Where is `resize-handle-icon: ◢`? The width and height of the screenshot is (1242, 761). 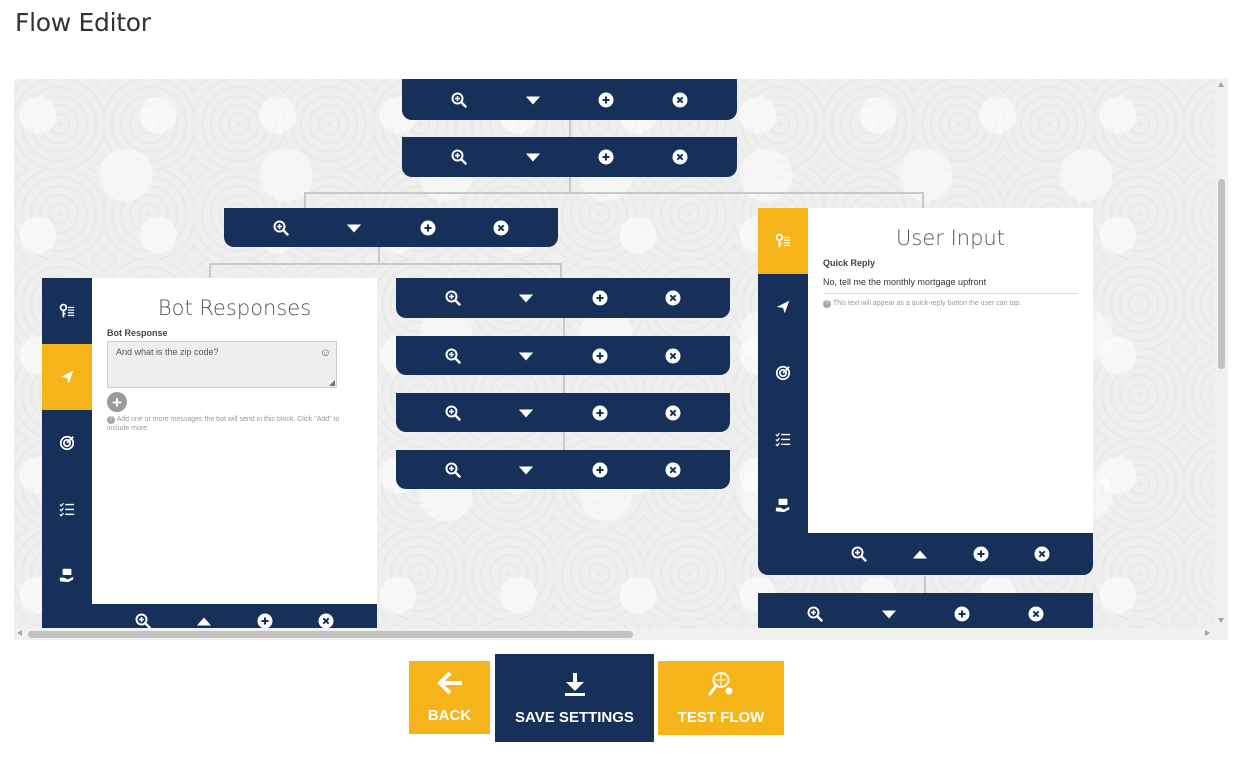
resize-handle-icon: ◢ is located at coordinates (332, 382).